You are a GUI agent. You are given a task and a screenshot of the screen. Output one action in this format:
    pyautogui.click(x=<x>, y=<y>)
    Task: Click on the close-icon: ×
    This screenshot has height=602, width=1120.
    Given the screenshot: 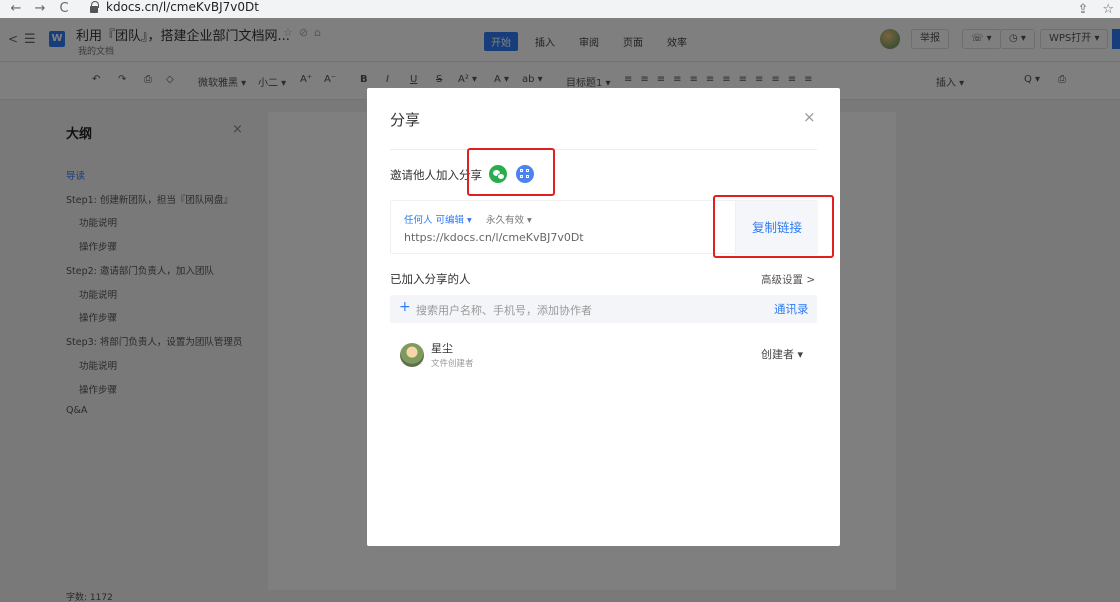 What is the action you would take?
    pyautogui.click(x=809, y=117)
    